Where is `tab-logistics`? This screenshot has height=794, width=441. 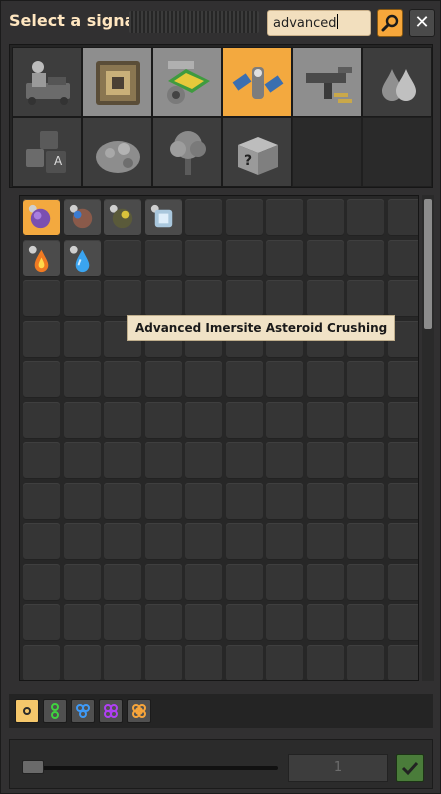
tab-logistics is located at coordinates (47, 82).